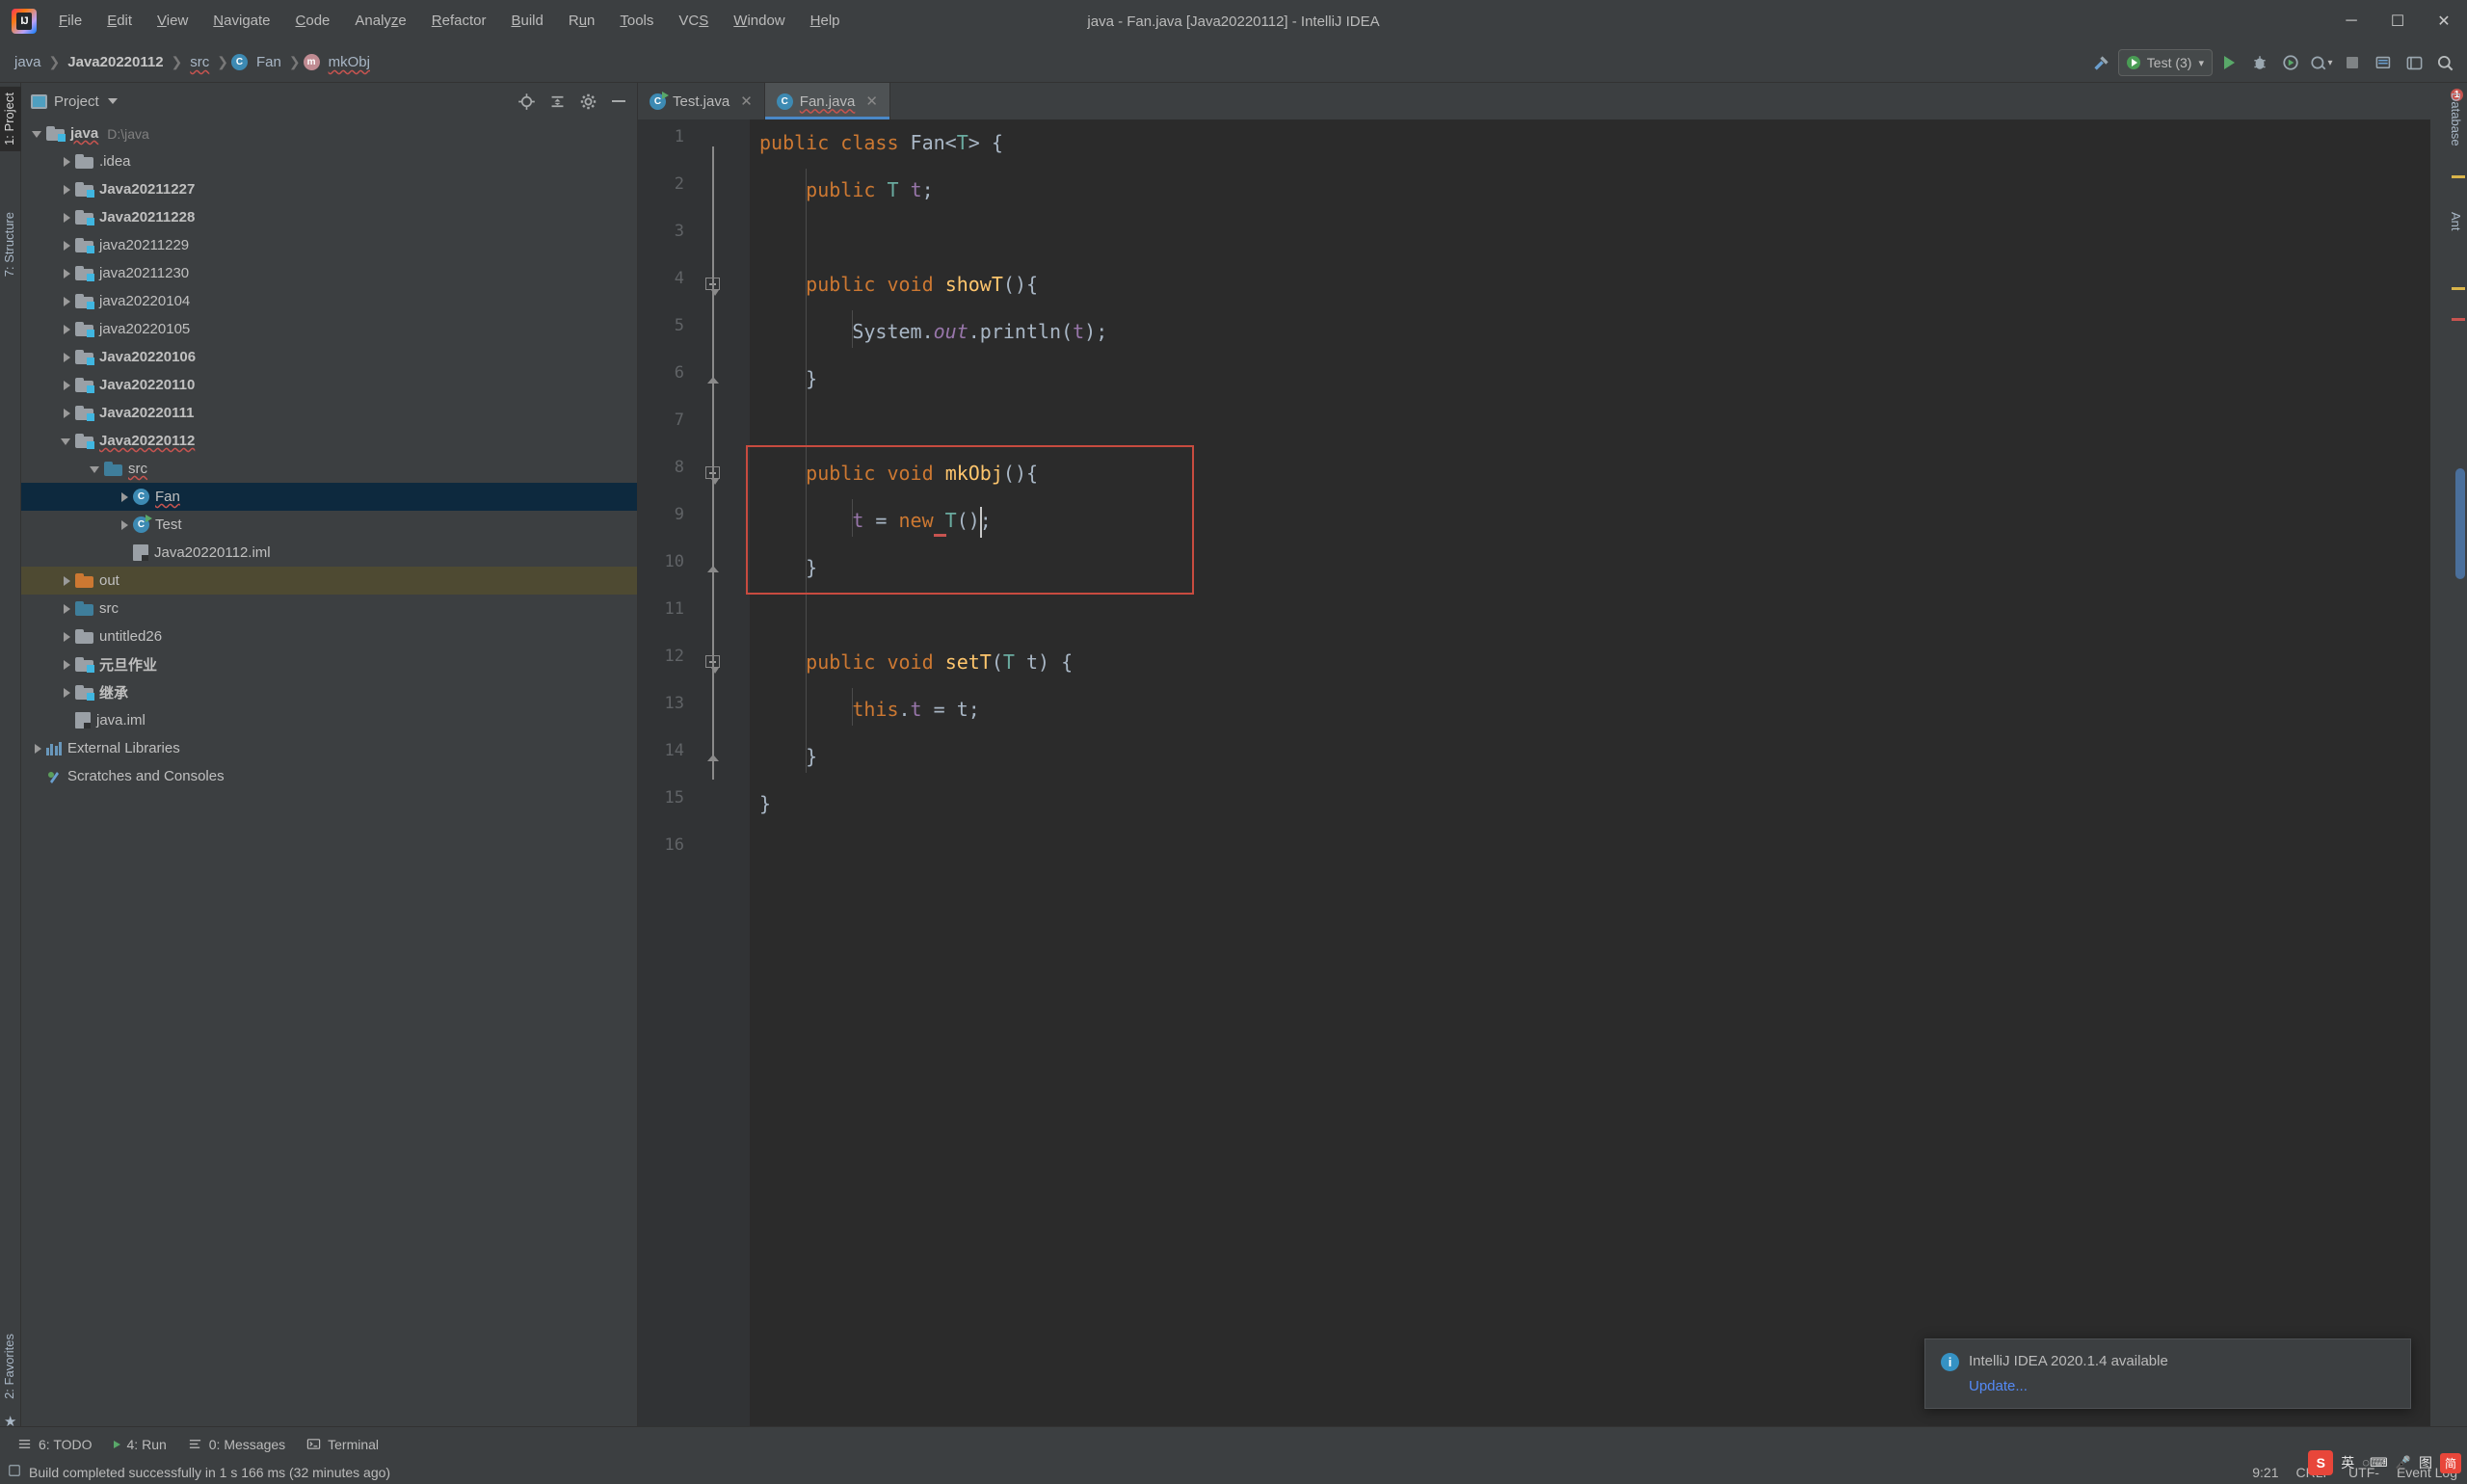 This screenshot has width=2467, height=1484. I want to click on menu-item-window: Window, so click(759, 21).